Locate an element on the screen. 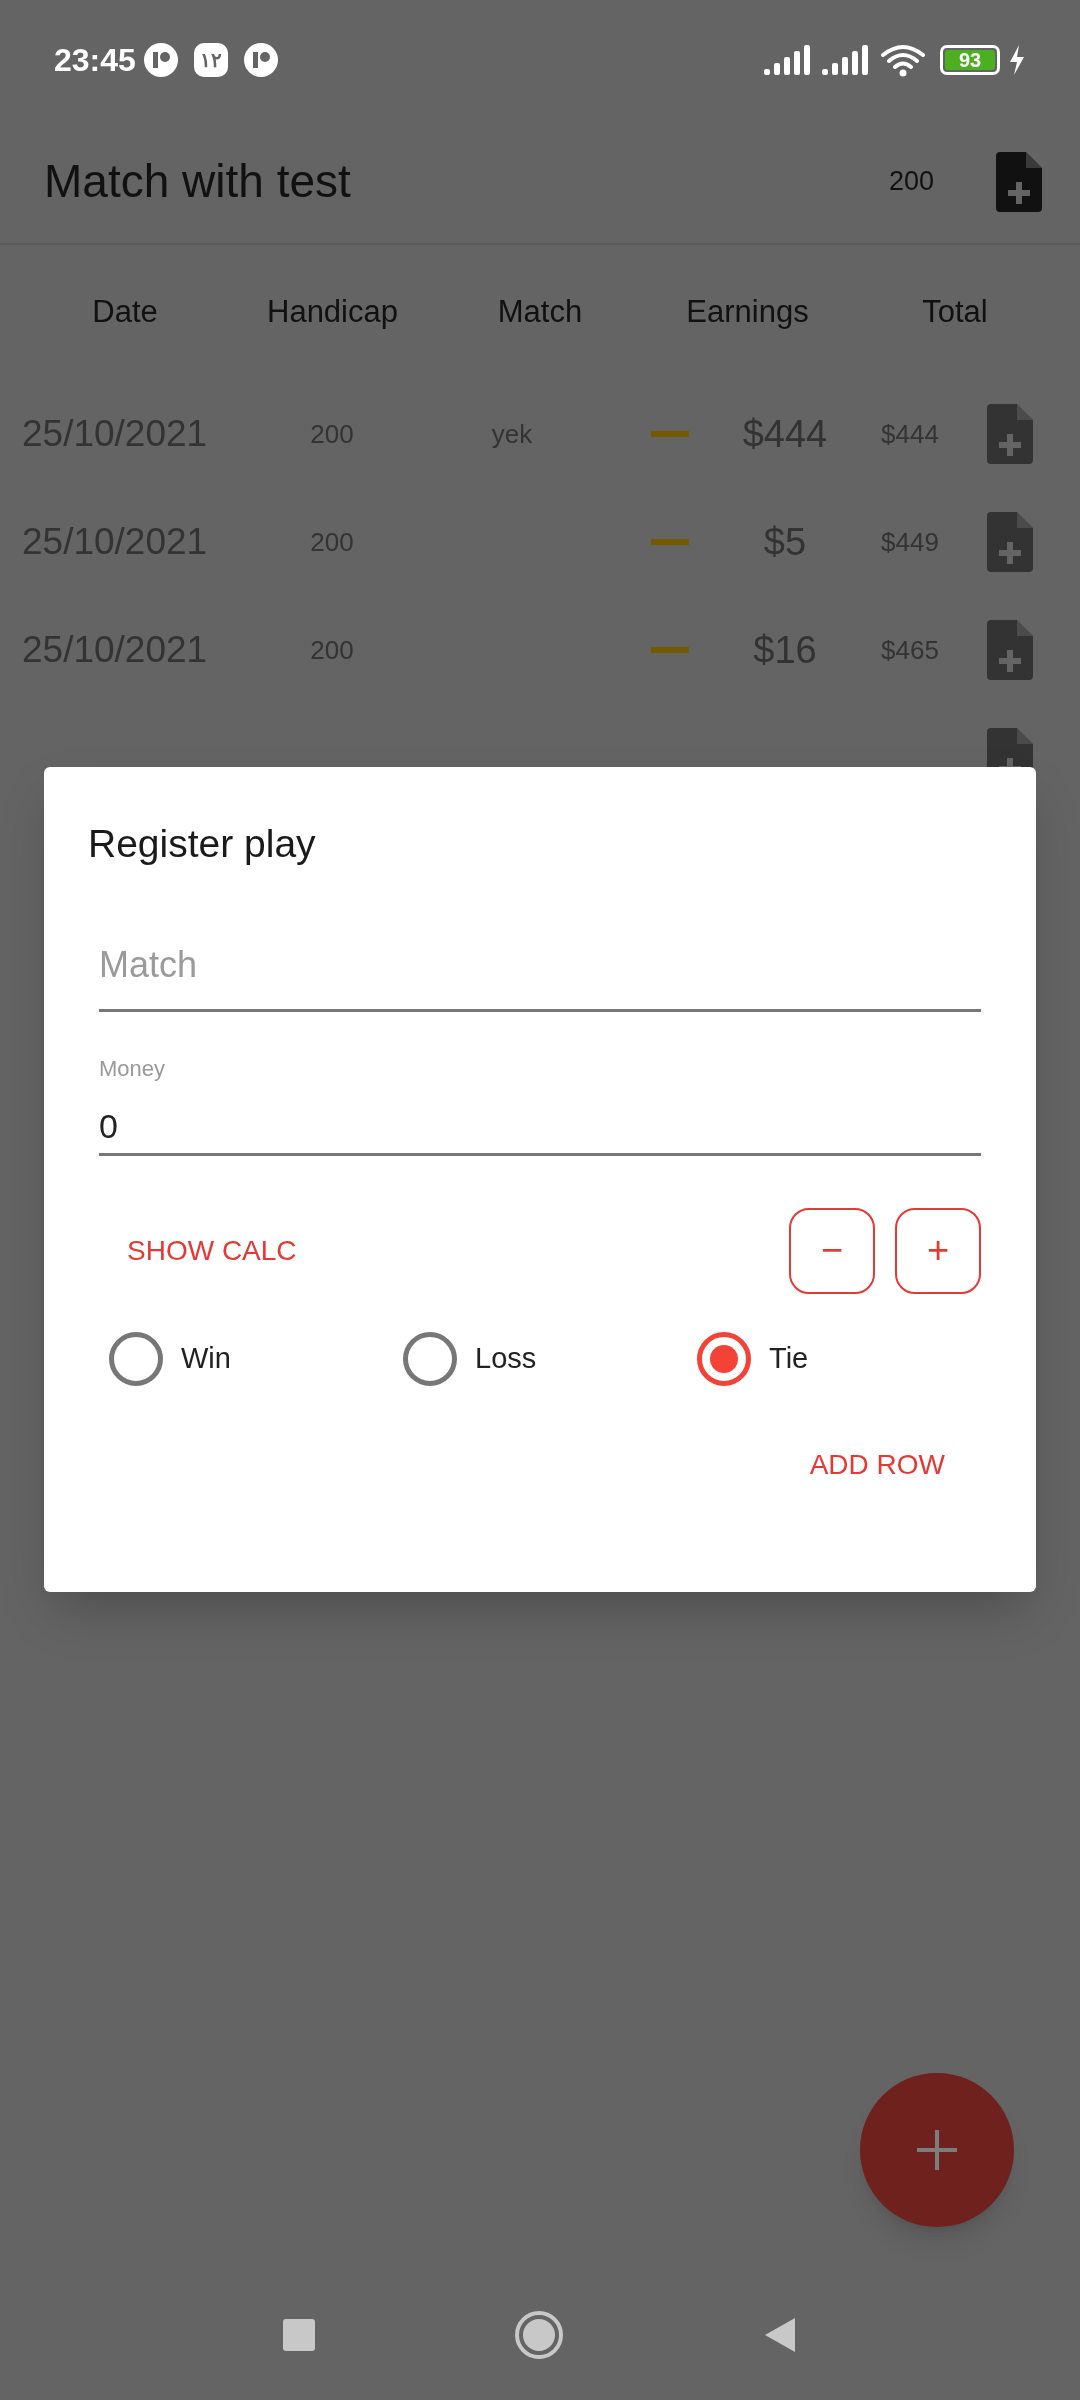  column-header: Total is located at coordinates (955, 312).